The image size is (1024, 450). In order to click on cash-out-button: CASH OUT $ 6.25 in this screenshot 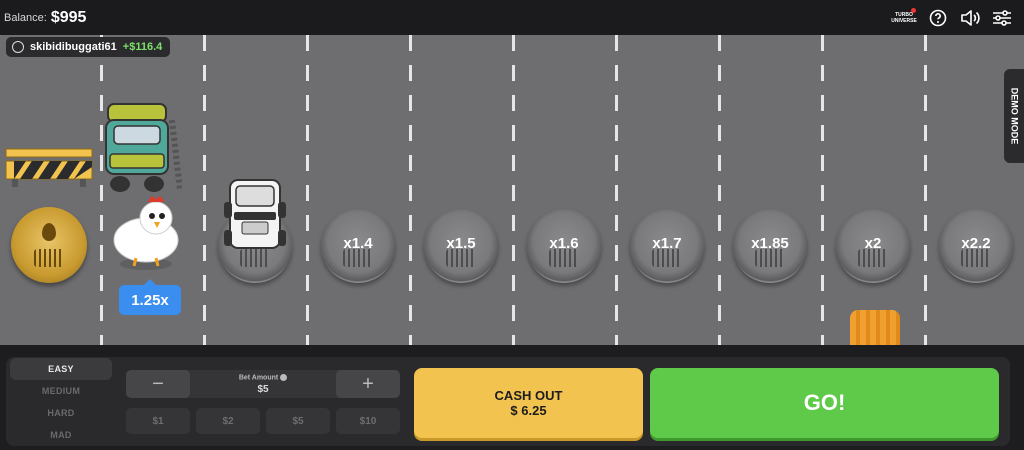, I will do `click(528, 403)`.